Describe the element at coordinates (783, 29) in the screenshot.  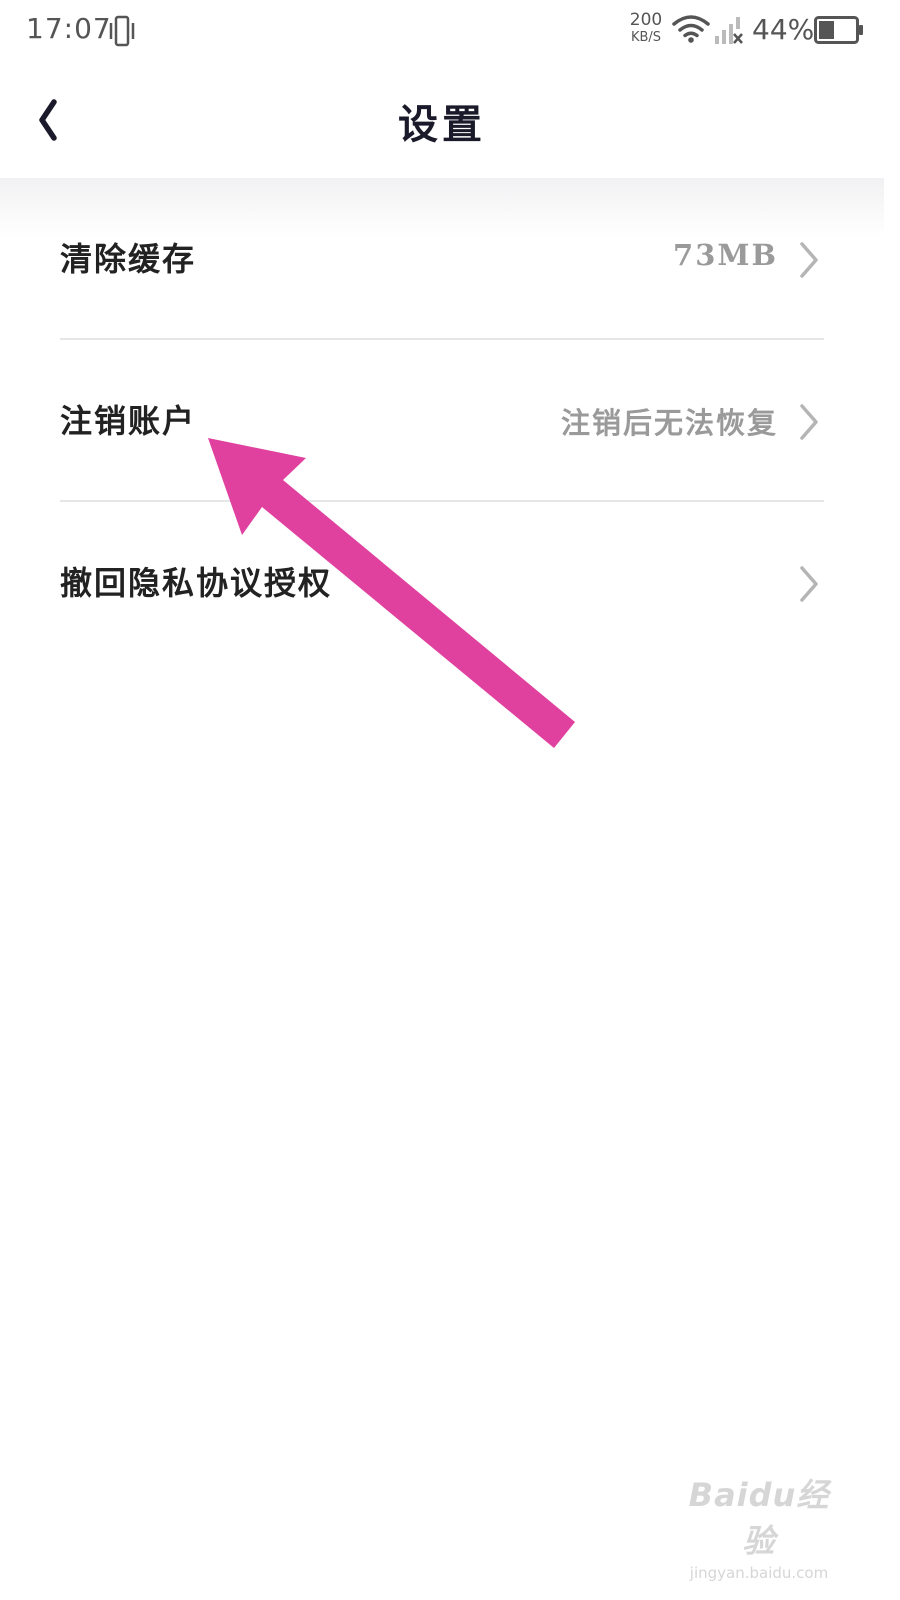
I see `battery-percent: 44%` at that location.